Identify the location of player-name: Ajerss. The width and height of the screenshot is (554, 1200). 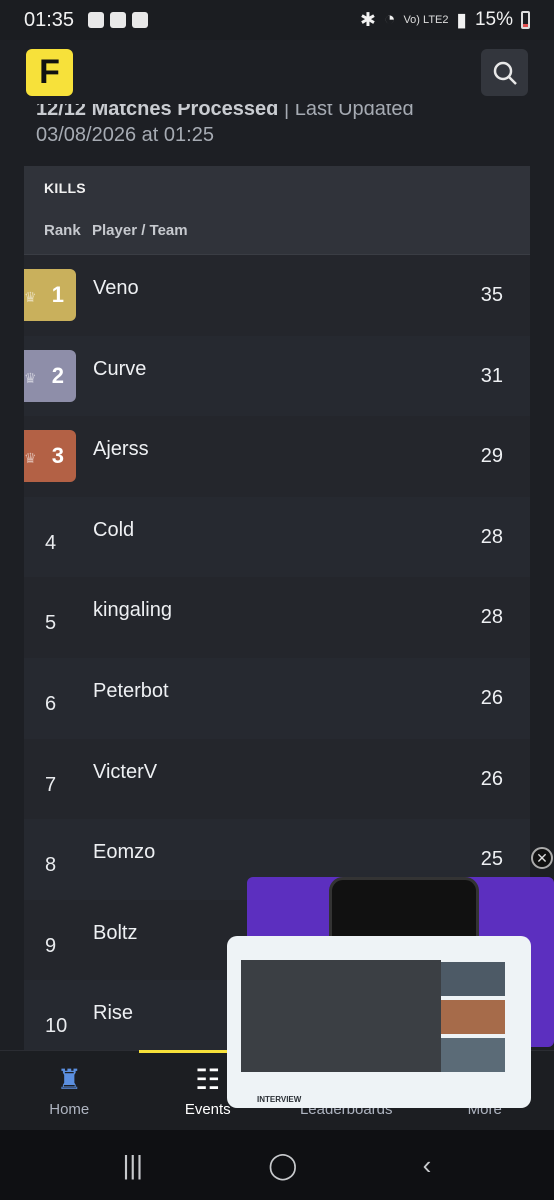
(121, 449).